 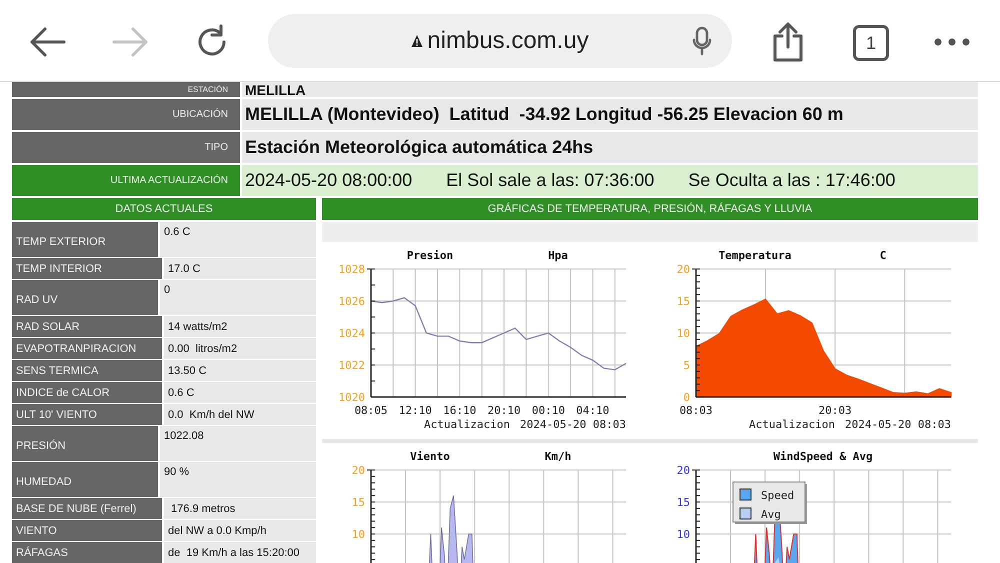 I want to click on tick-label: 1028, so click(x=351, y=269).